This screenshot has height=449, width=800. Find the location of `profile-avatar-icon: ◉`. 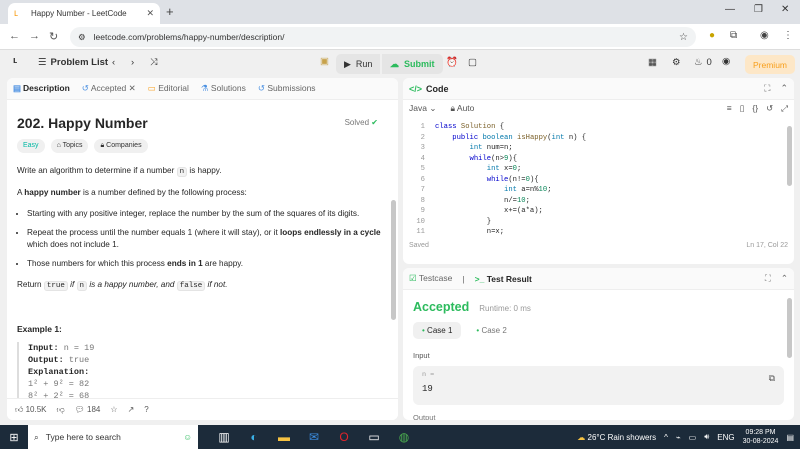

profile-avatar-icon: ◉ is located at coordinates (764, 35).